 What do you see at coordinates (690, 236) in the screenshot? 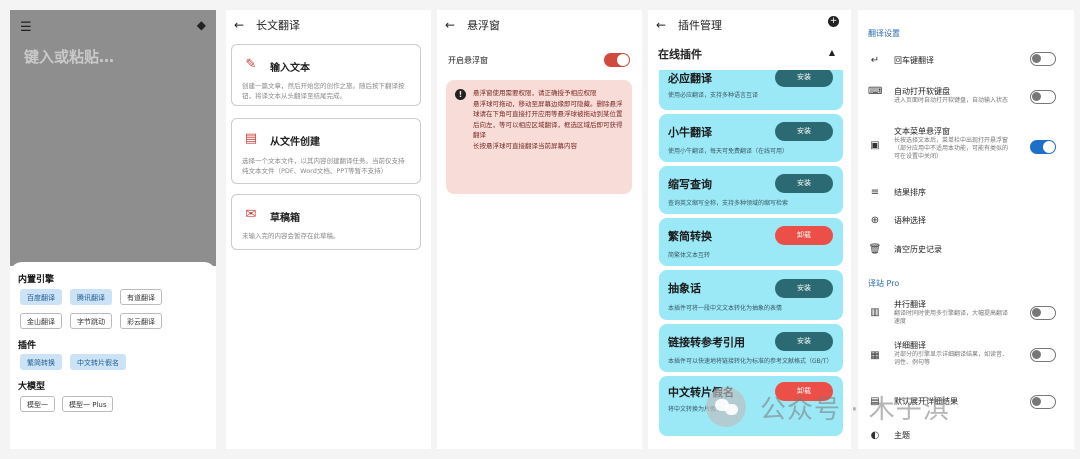
I see `plugin-name: 繁简转换` at bounding box center [690, 236].